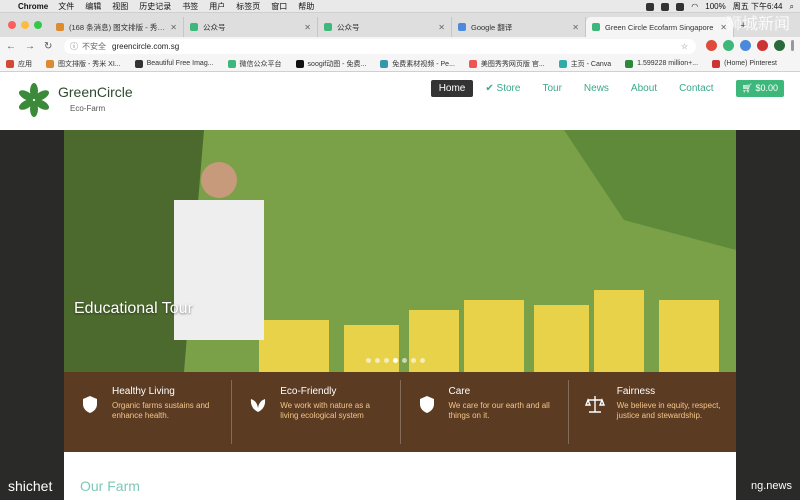  What do you see at coordinates (744, 63) in the screenshot?
I see `bookmark-item: (Home) Pinterest` at bounding box center [744, 63].